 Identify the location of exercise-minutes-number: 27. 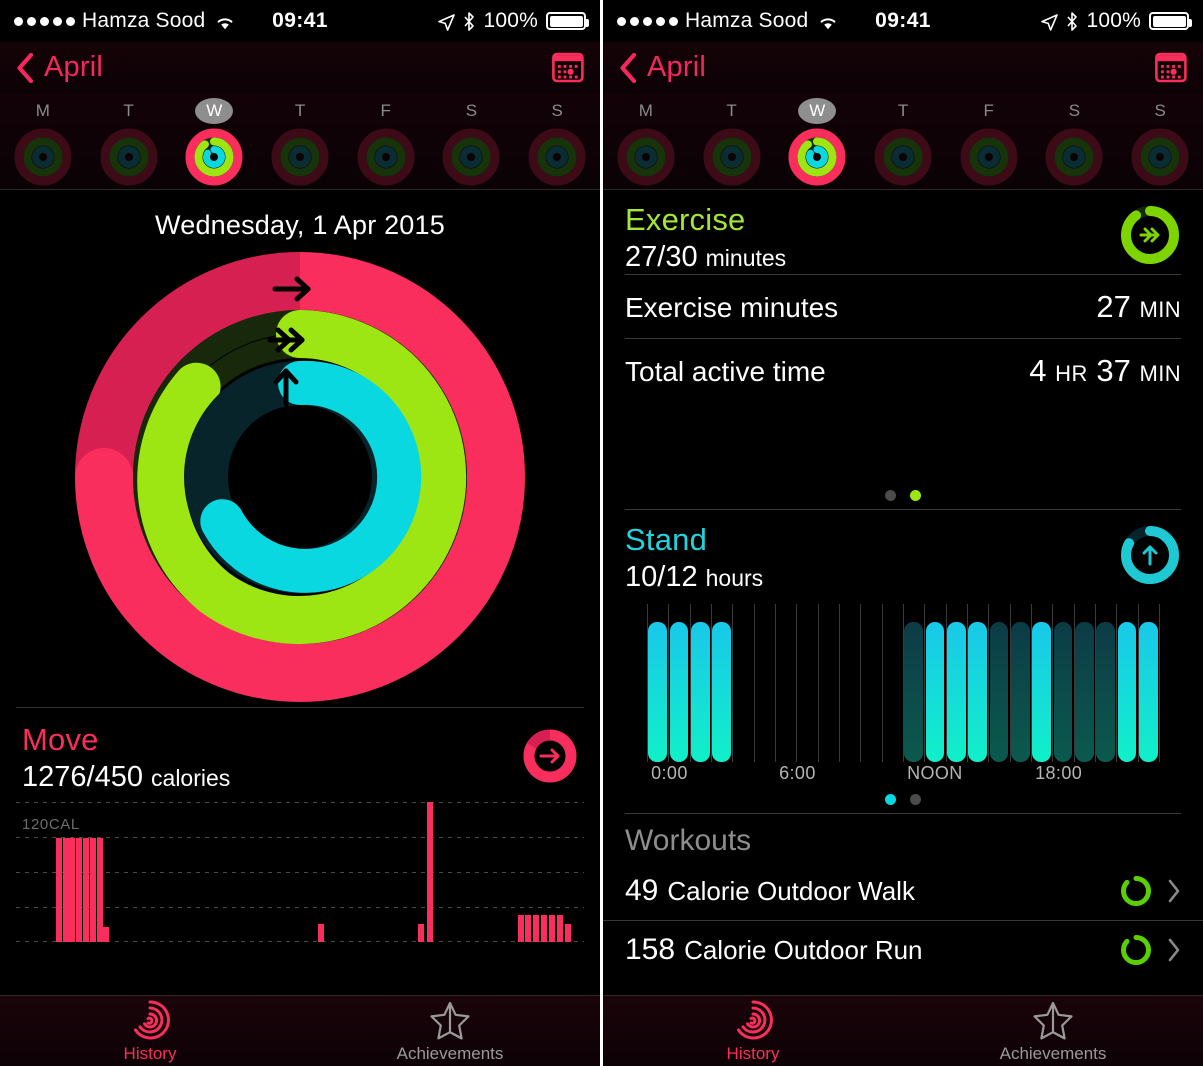
(1113, 306).